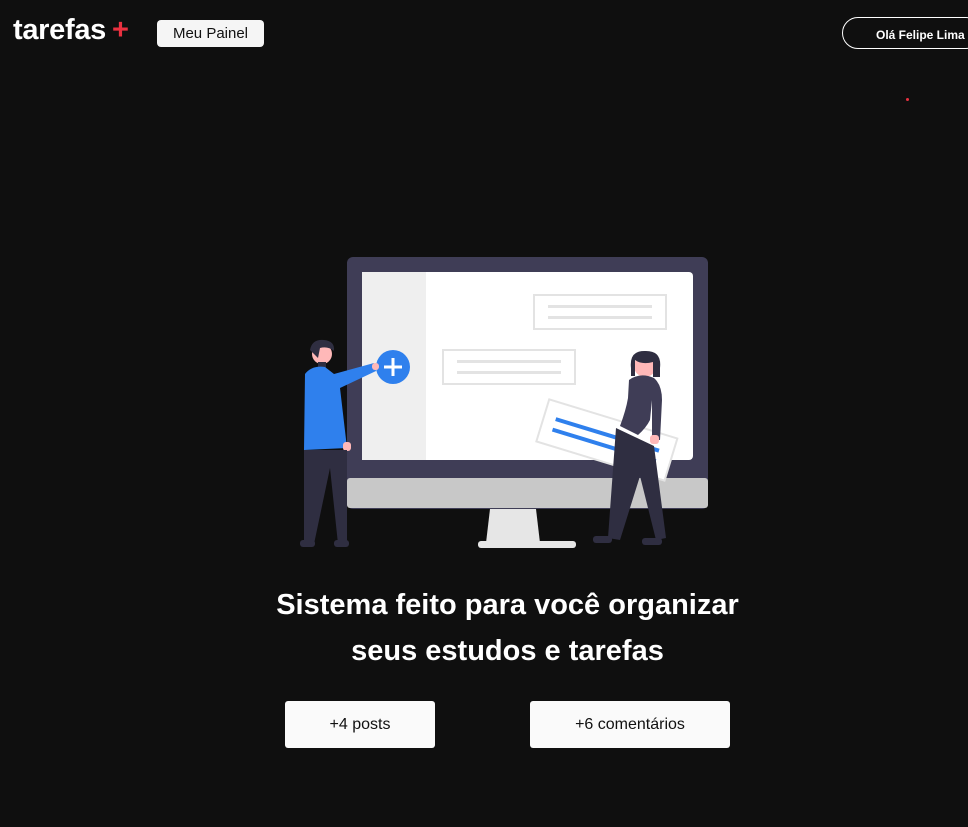 This screenshot has height=827, width=968. I want to click on screen-card-middle, so click(509, 367).